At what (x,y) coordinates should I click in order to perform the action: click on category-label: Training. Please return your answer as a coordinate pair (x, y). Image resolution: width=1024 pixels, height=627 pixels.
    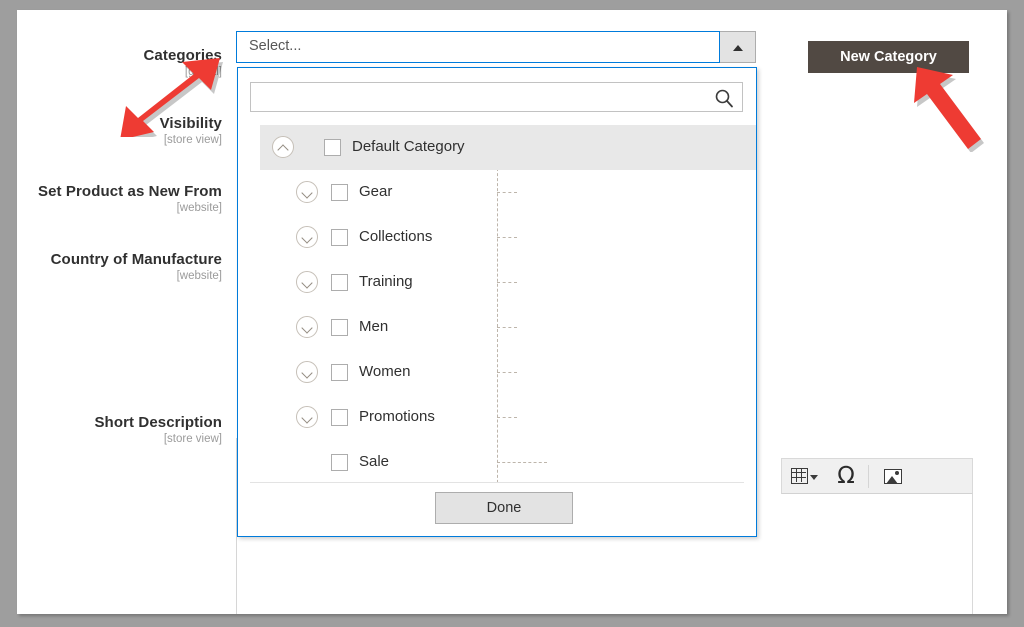
    Looking at the image, I should click on (386, 281).